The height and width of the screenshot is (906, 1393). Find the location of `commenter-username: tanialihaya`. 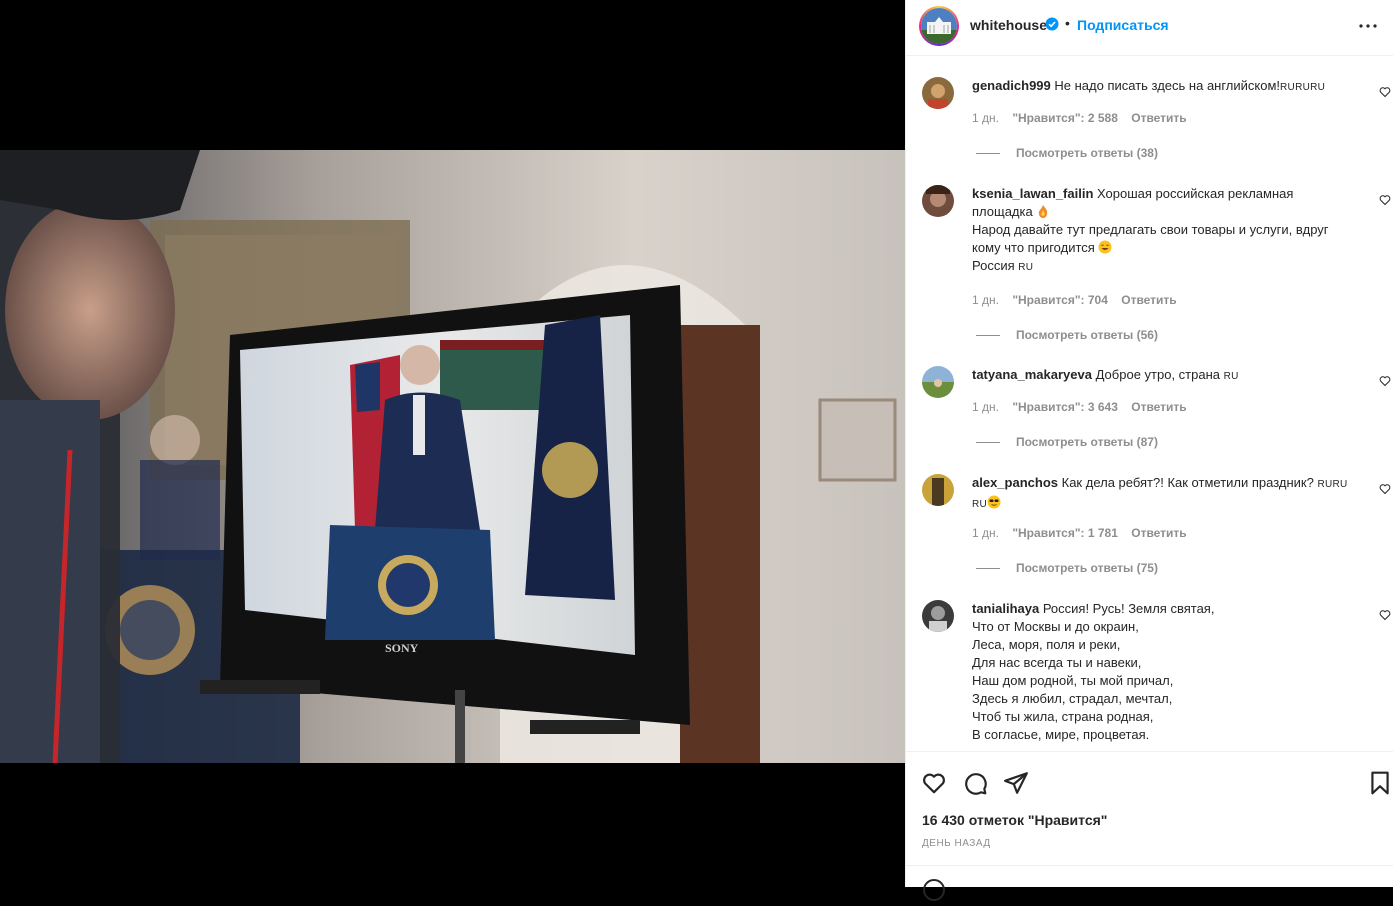

commenter-username: tanialihaya is located at coordinates (1005, 608).